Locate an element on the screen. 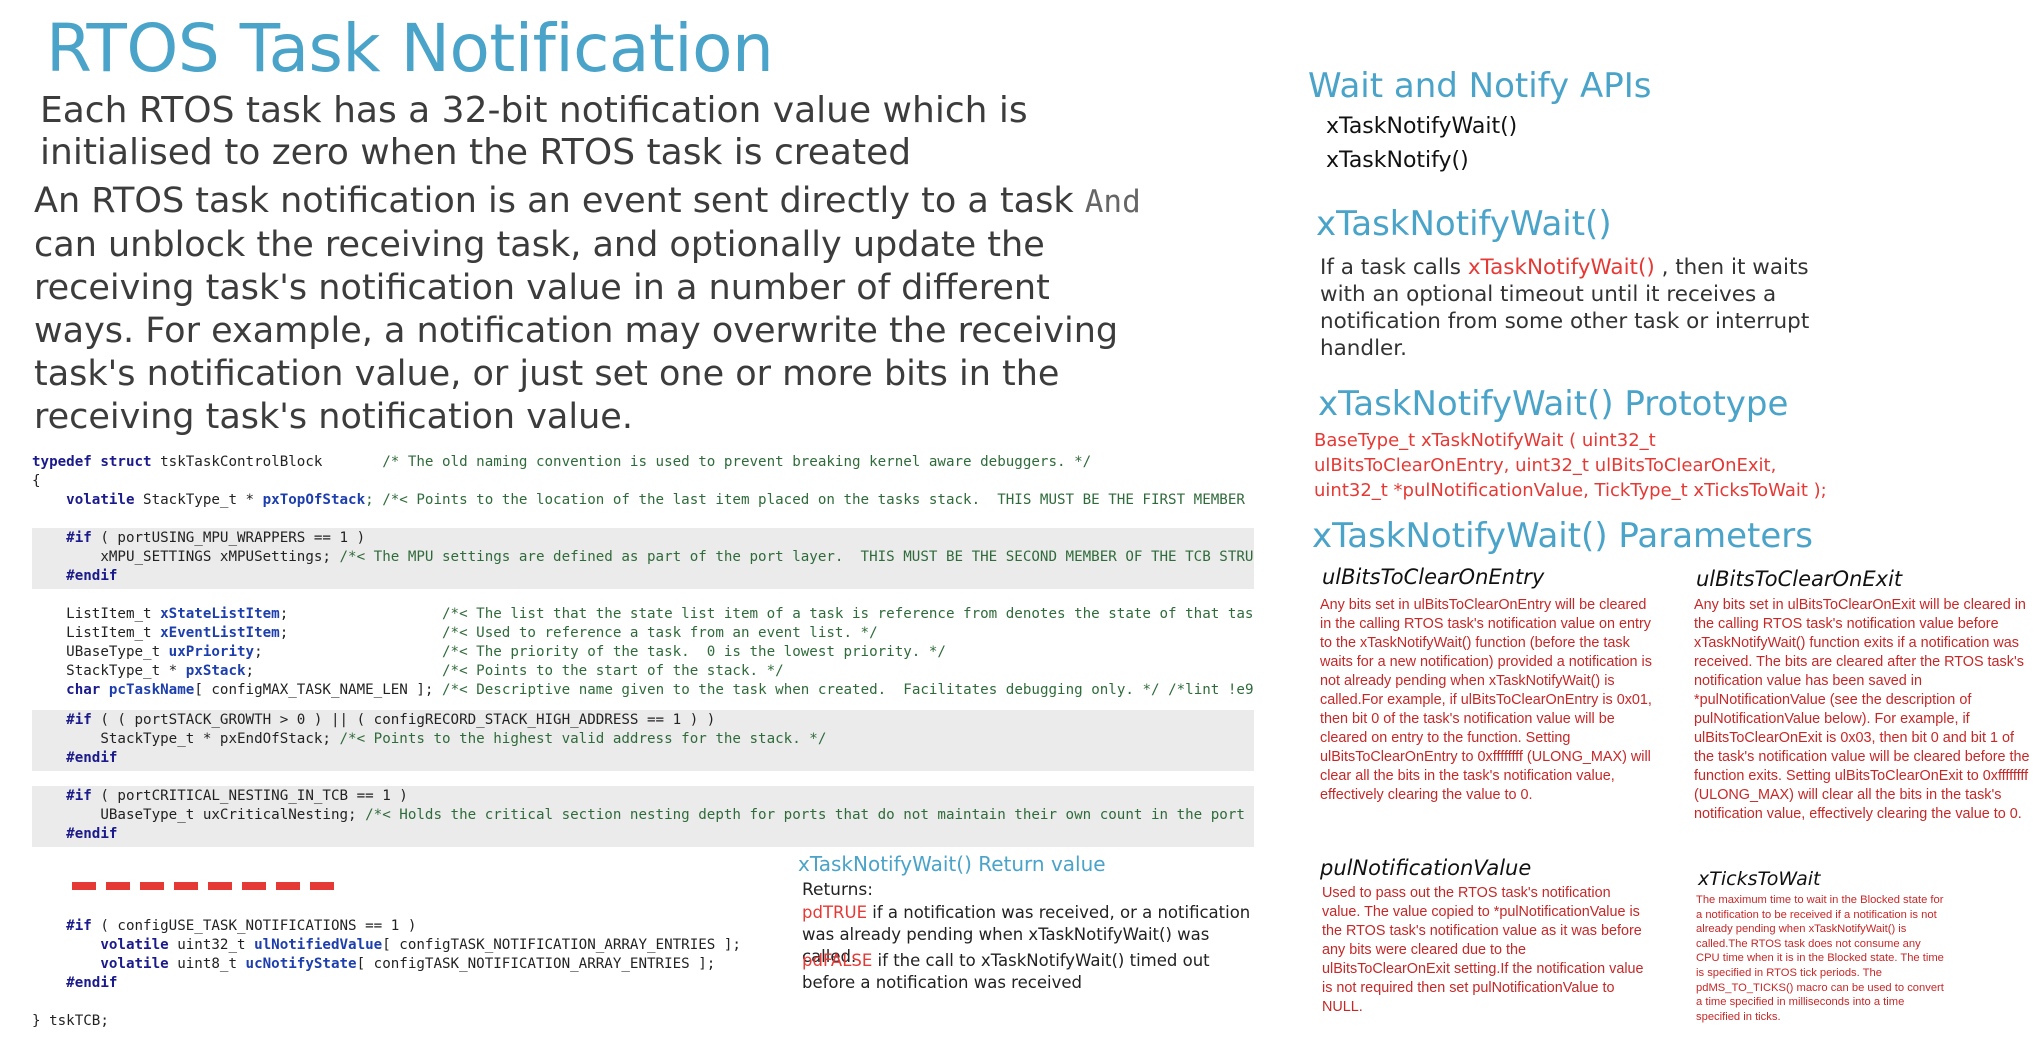  code-line: { is located at coordinates (36, 481).